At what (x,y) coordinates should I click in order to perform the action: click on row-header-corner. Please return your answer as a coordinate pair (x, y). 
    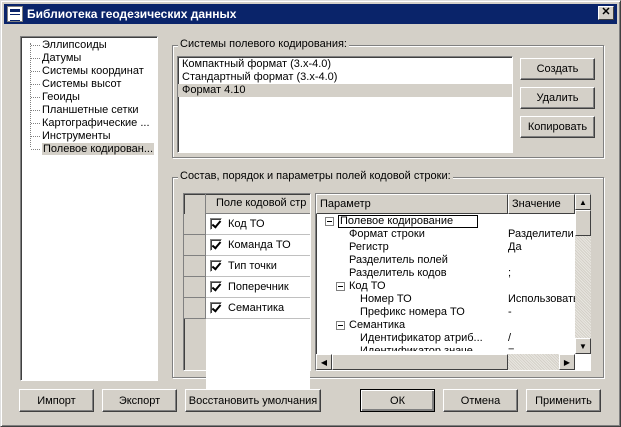
    Looking at the image, I should click on (195, 204).